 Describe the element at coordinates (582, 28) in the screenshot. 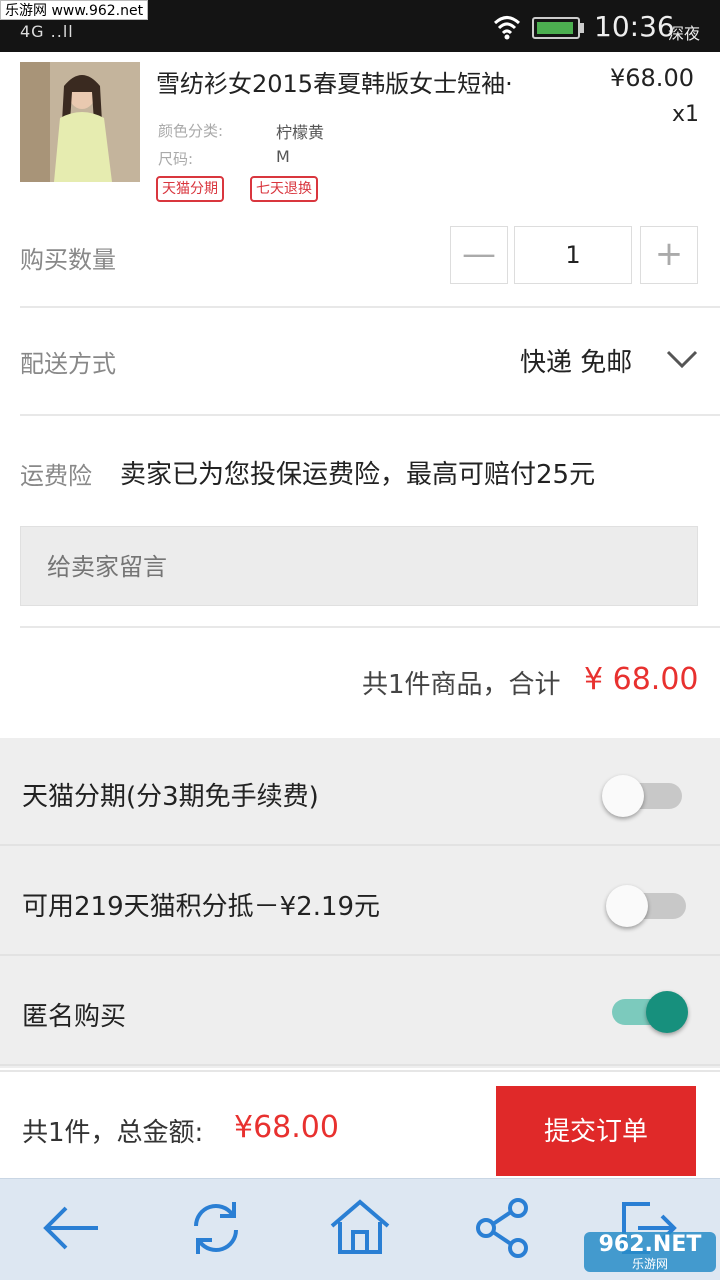

I see `battery-tip` at that location.